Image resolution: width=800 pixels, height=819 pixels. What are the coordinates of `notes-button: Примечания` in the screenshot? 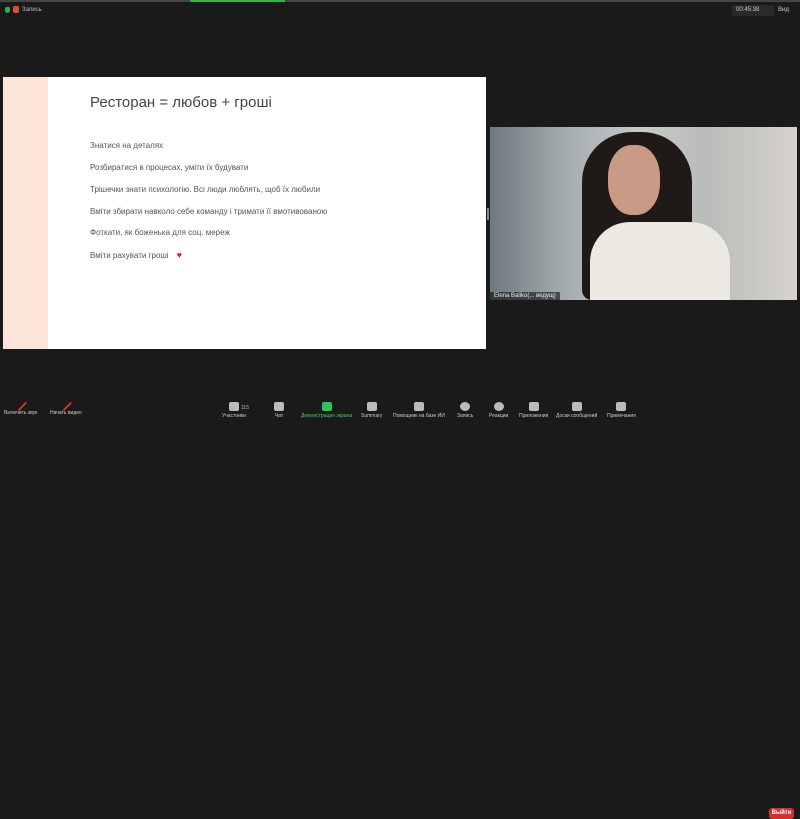 It's located at (621, 410).